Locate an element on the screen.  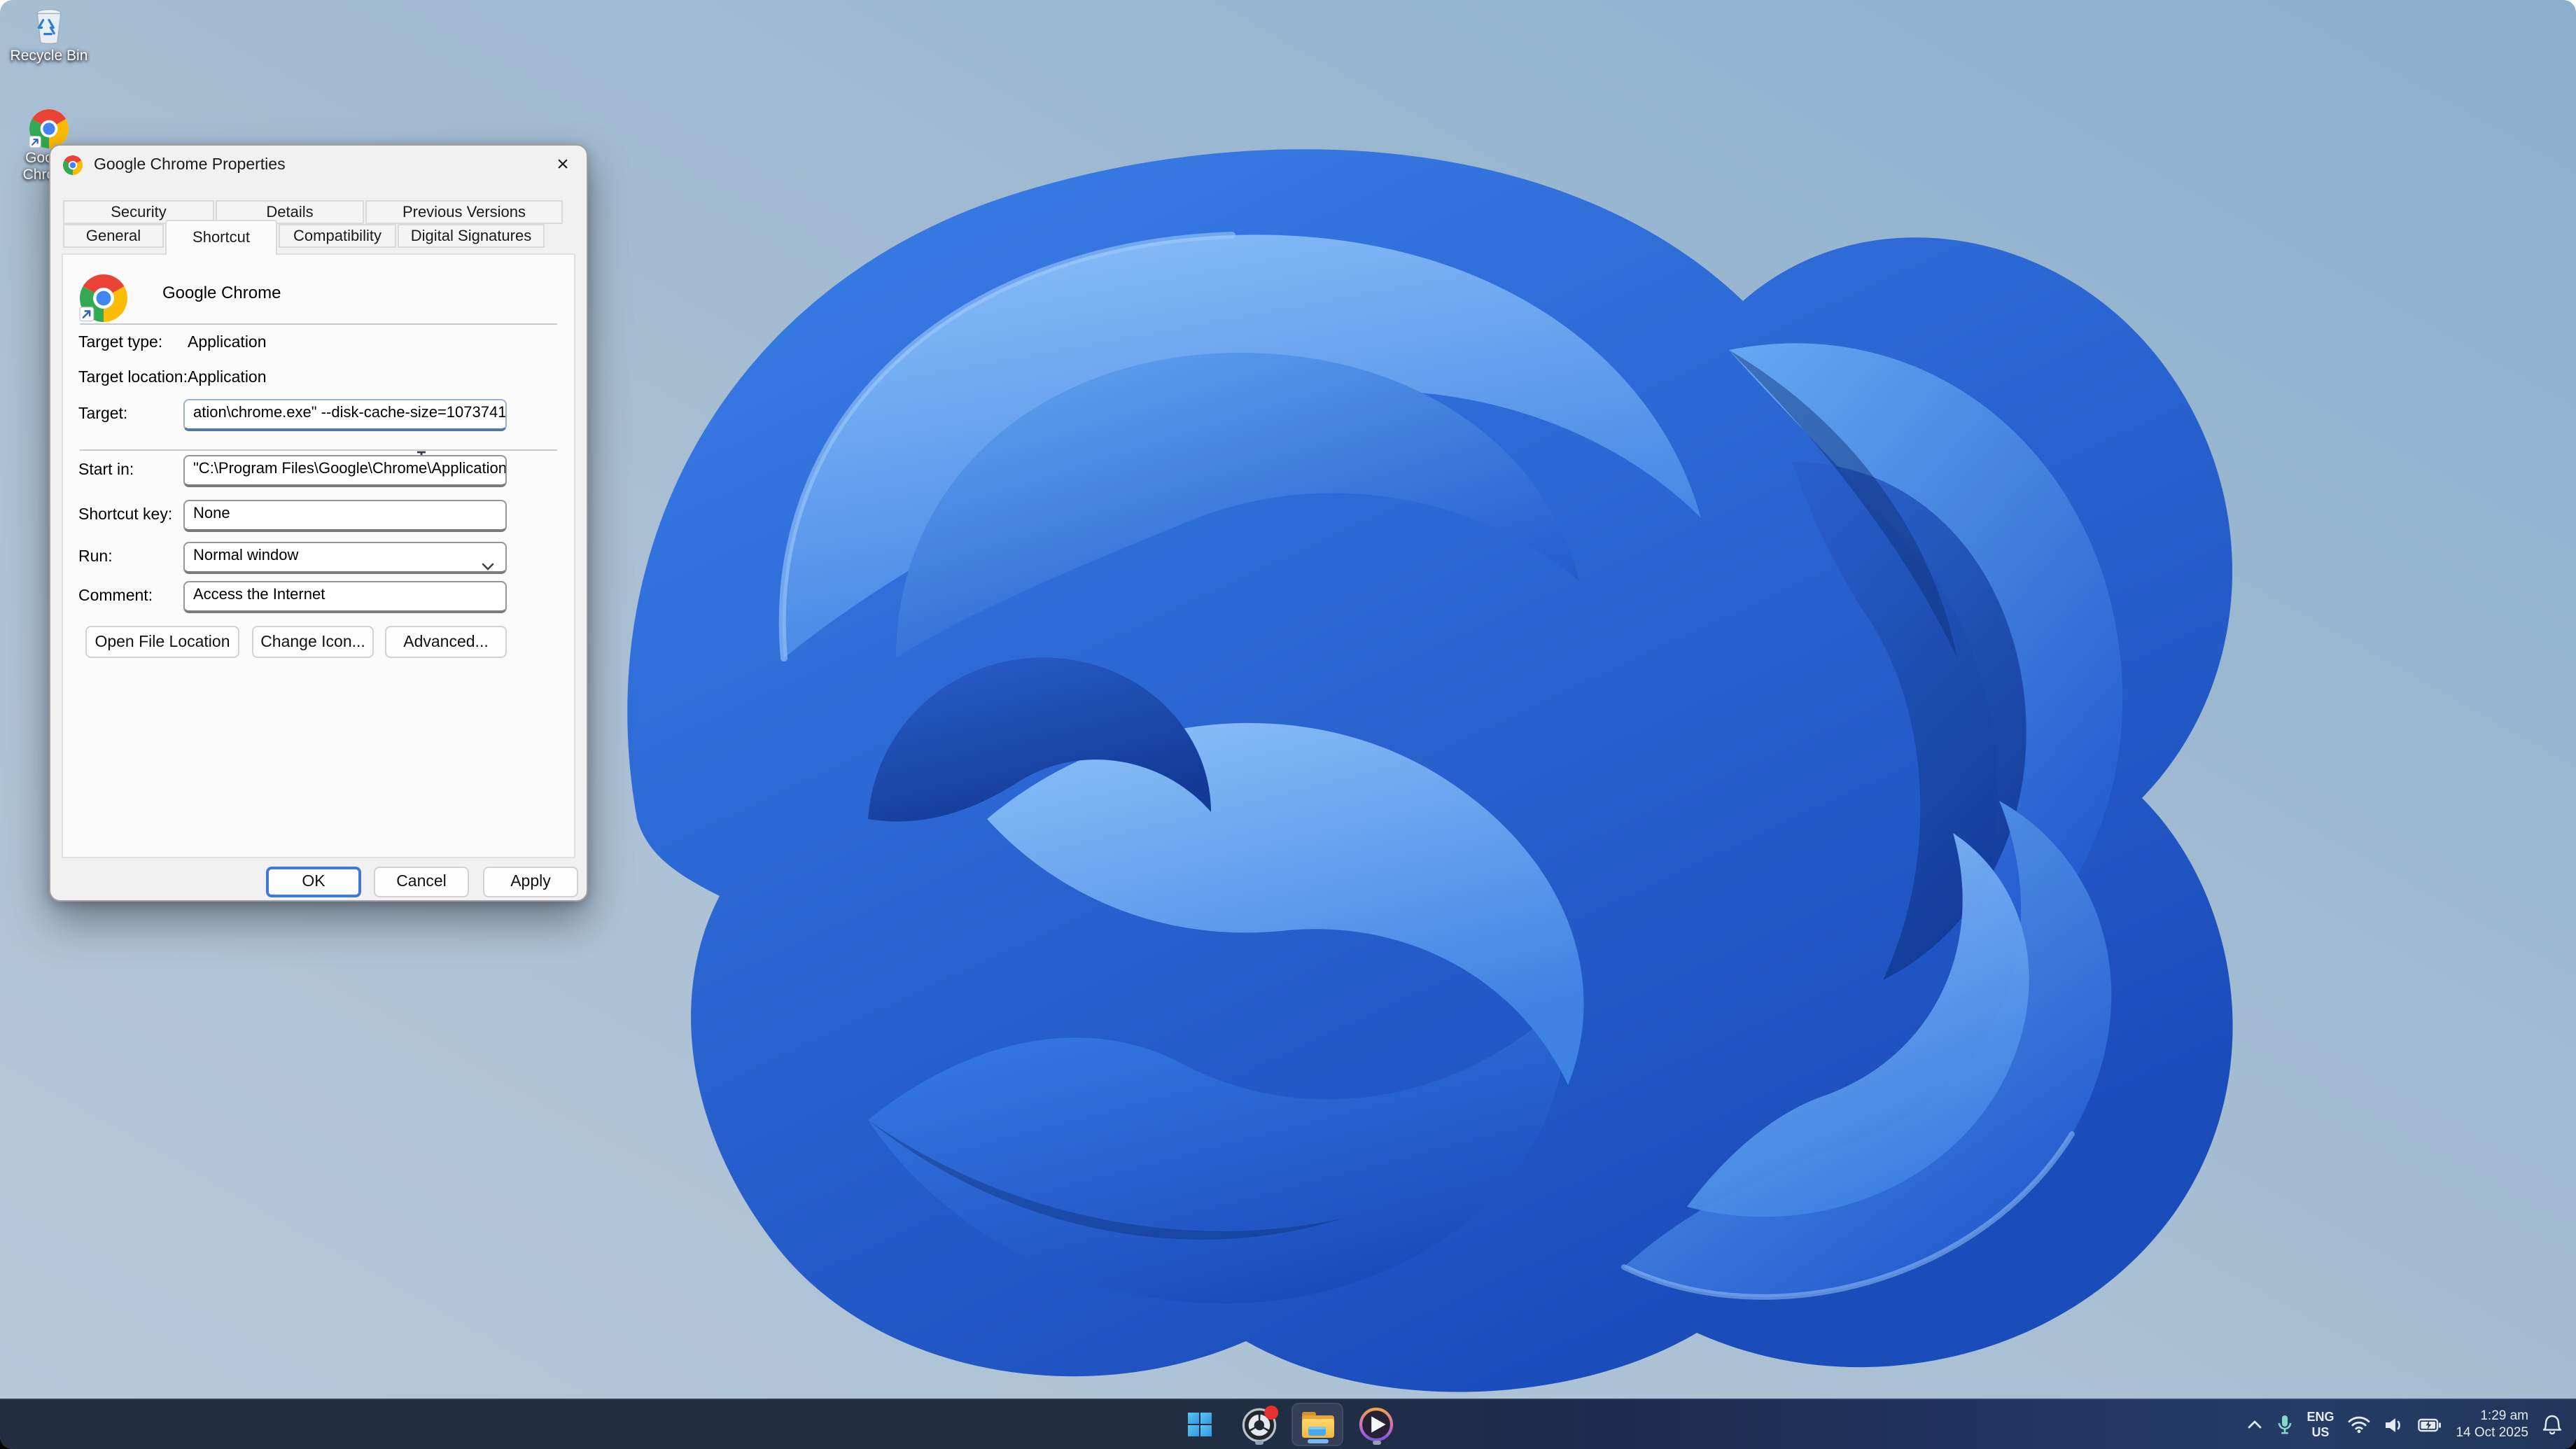
tab-shortcut: Shortcut is located at coordinates (221, 237).